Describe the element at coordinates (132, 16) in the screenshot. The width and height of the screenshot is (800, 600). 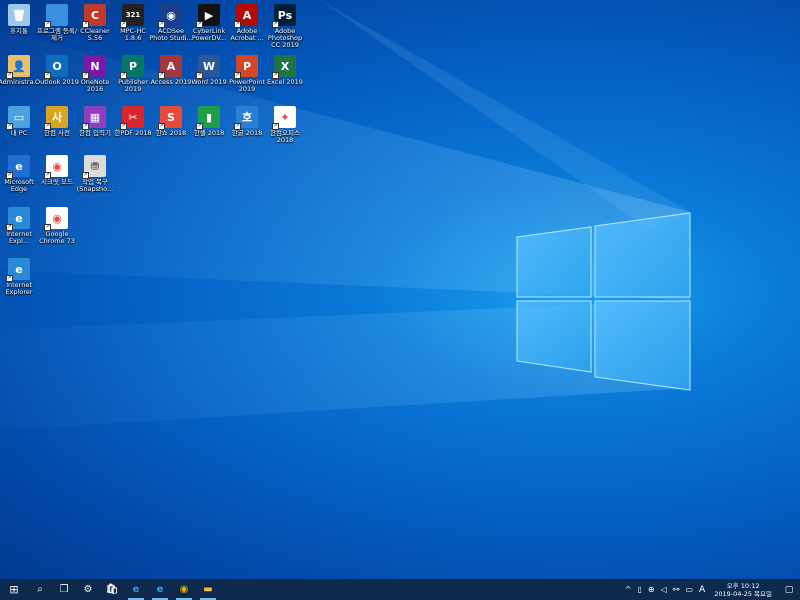
I see `mpc-hc-icon: 321 ↗` at that location.